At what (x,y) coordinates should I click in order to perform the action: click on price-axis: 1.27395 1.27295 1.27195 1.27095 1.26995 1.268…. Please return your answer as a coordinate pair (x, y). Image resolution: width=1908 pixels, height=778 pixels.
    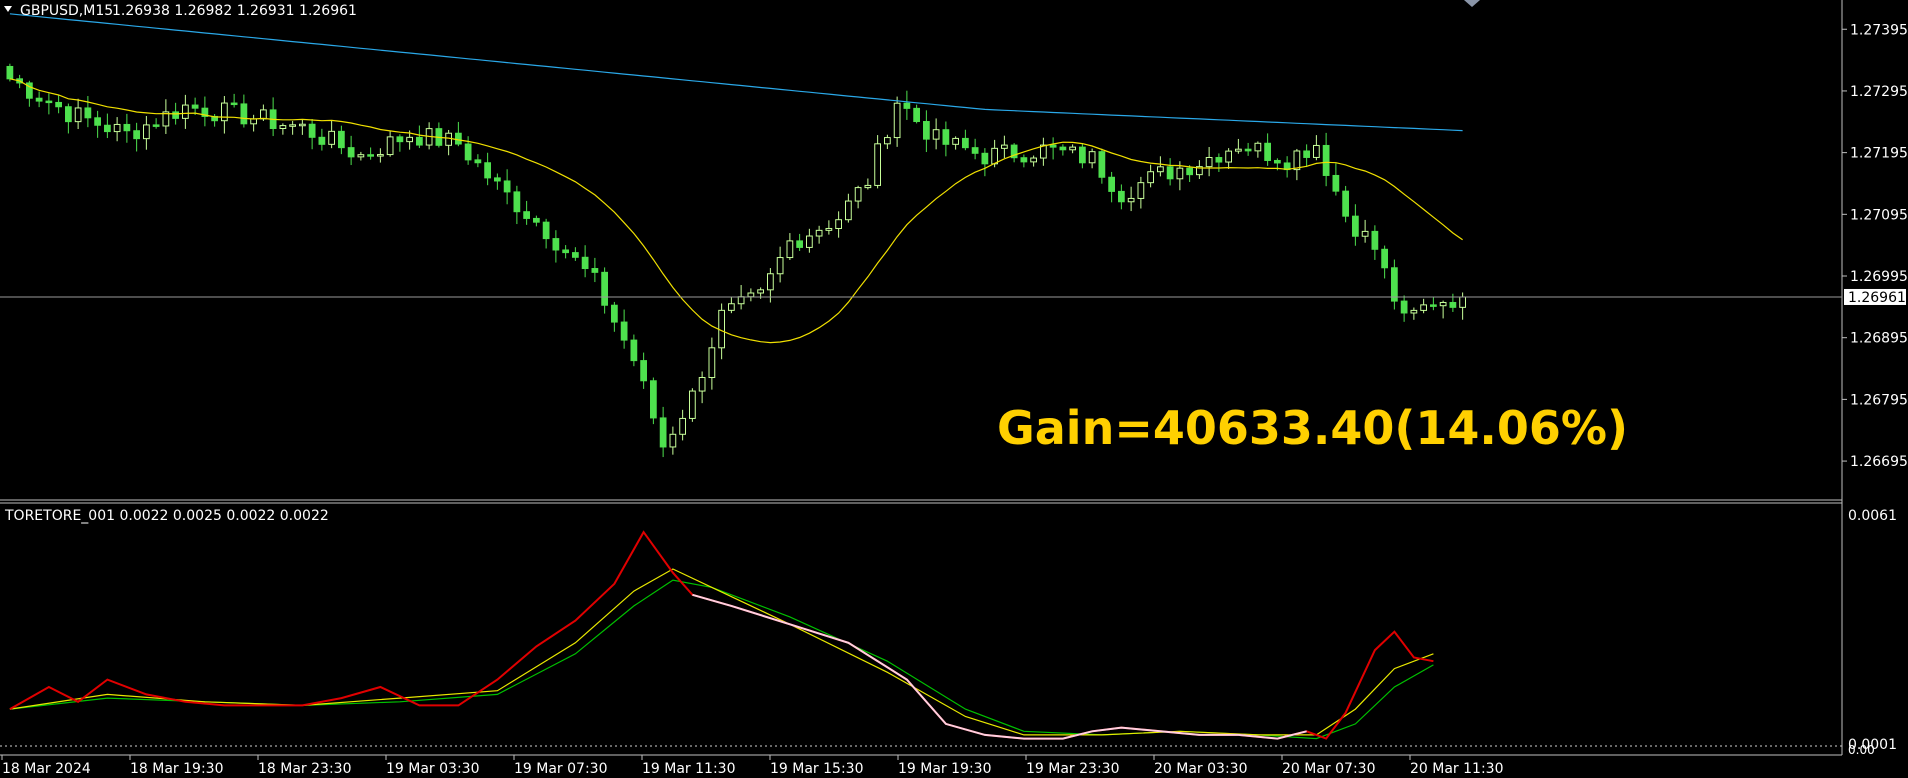
    Looking at the image, I should click on (1875, 246).